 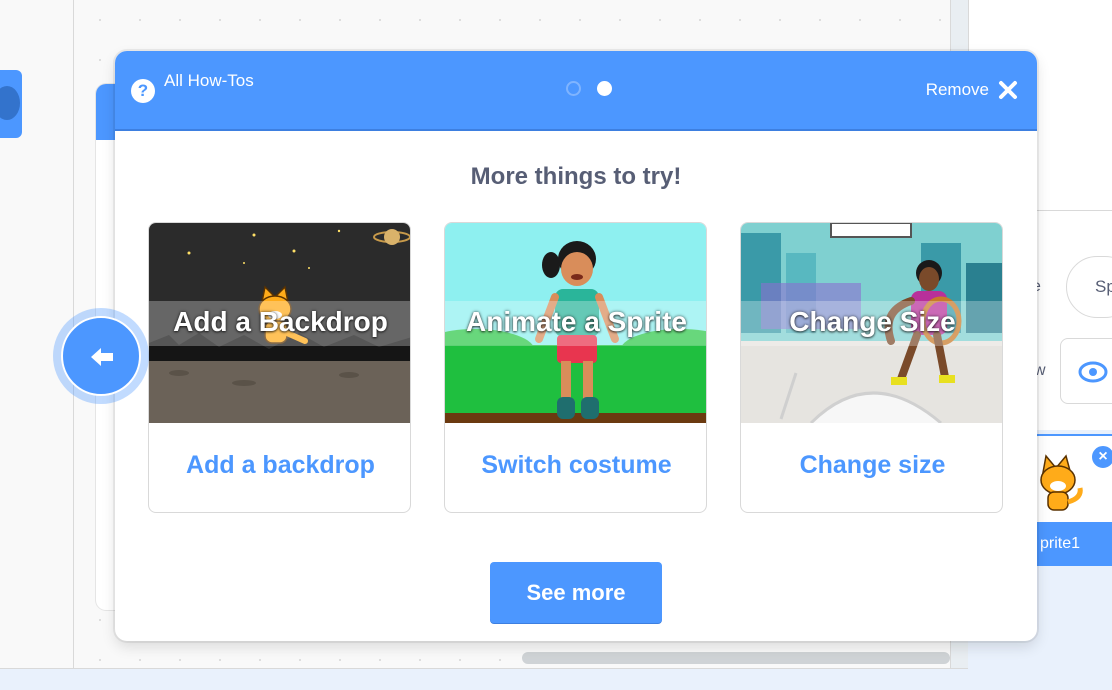 I want to click on change-size-thumbnail: Change Size, so click(x=871, y=323).